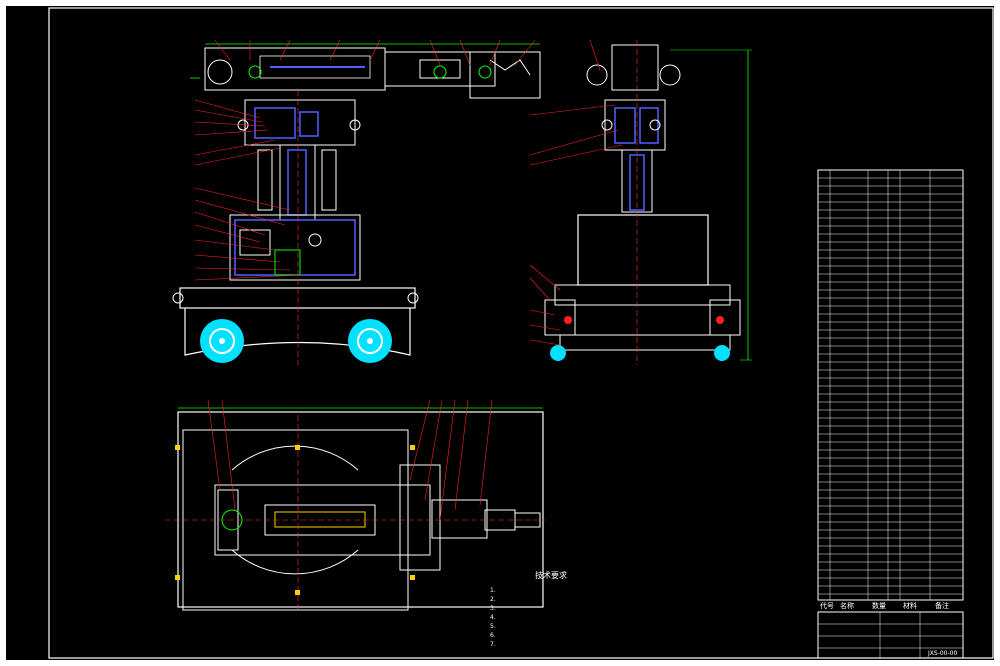 The width and height of the screenshot is (1000, 666). Describe the element at coordinates (493, 599) in the screenshot. I see `note-line: 2.` at that location.